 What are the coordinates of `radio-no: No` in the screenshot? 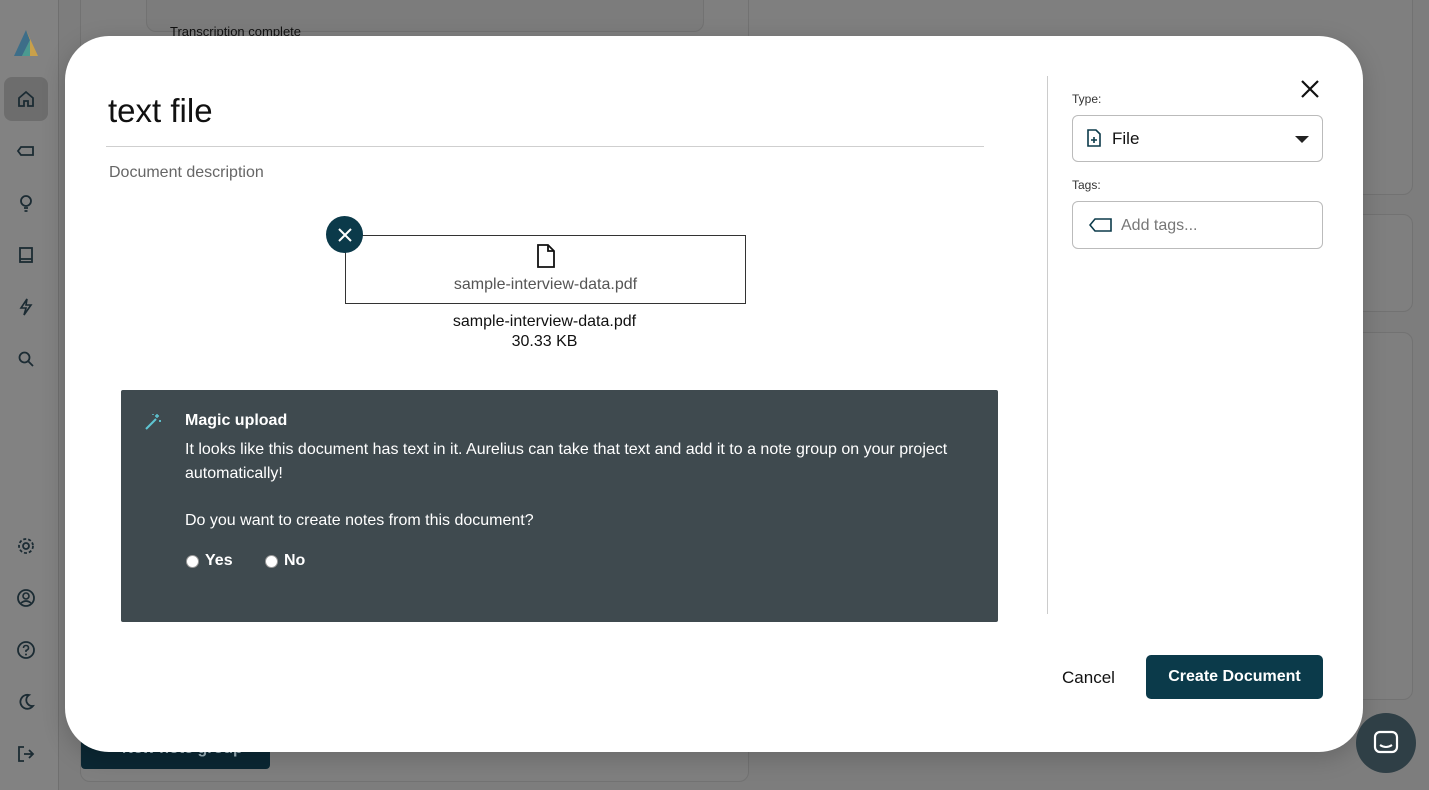 It's located at (285, 561).